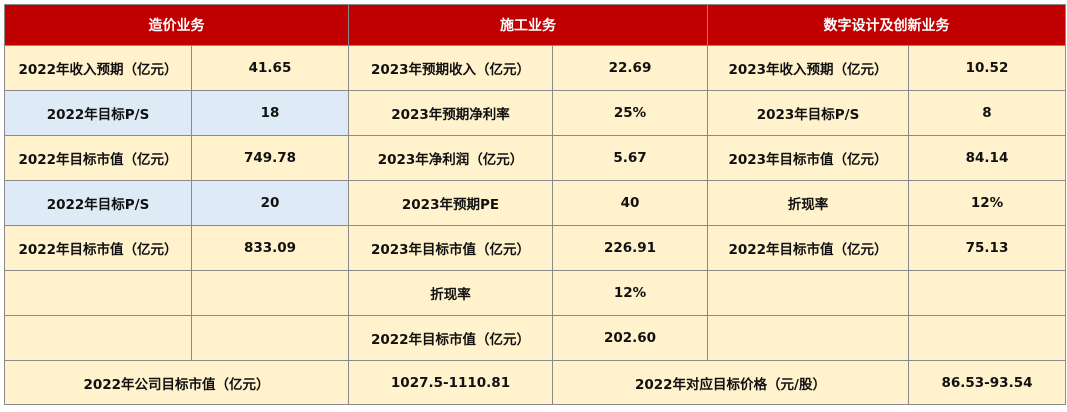 The height and width of the screenshot is (412, 1067). What do you see at coordinates (450, 113) in the screenshot?
I see `table-cell: 2023年预期净利率` at bounding box center [450, 113].